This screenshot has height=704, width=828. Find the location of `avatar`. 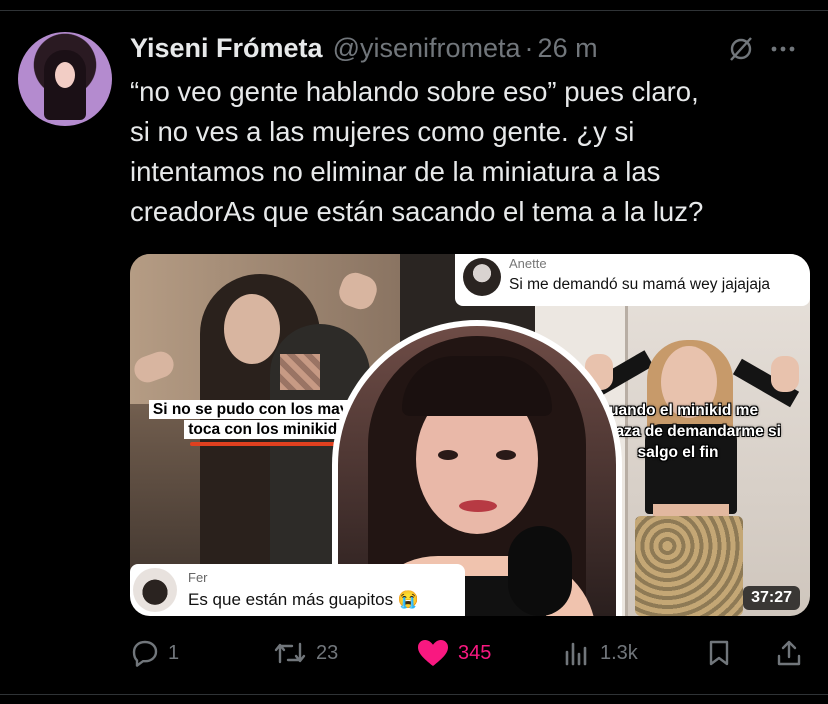

avatar is located at coordinates (65, 79).